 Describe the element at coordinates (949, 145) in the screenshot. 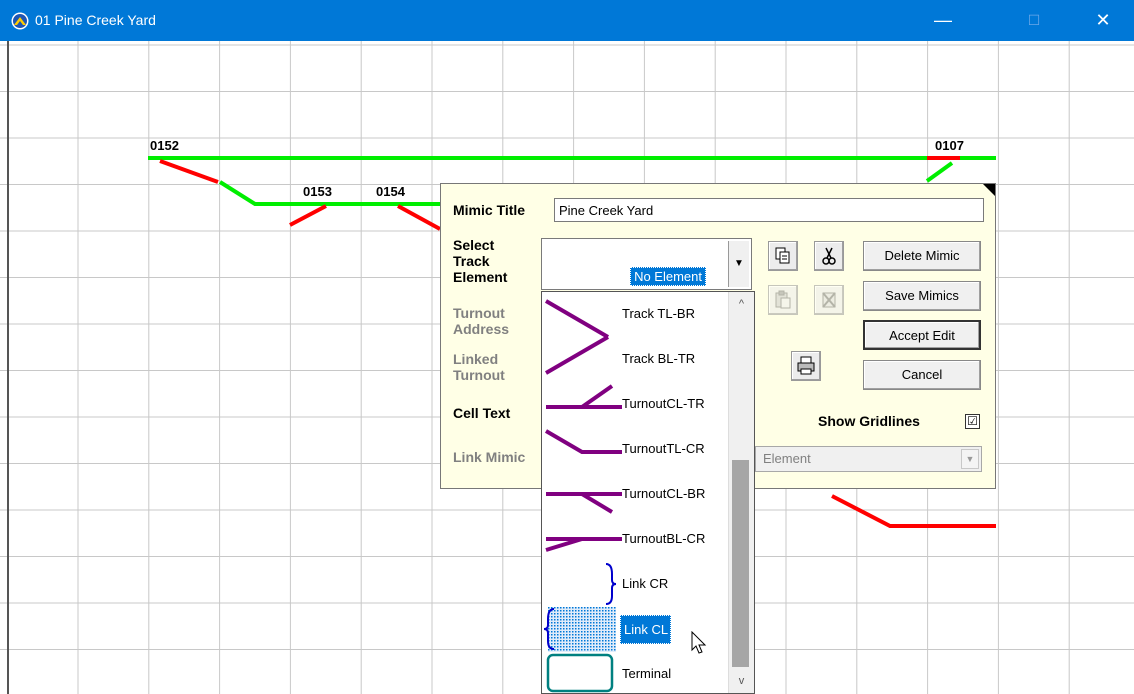

I see `cell-text-0107: 0107` at that location.